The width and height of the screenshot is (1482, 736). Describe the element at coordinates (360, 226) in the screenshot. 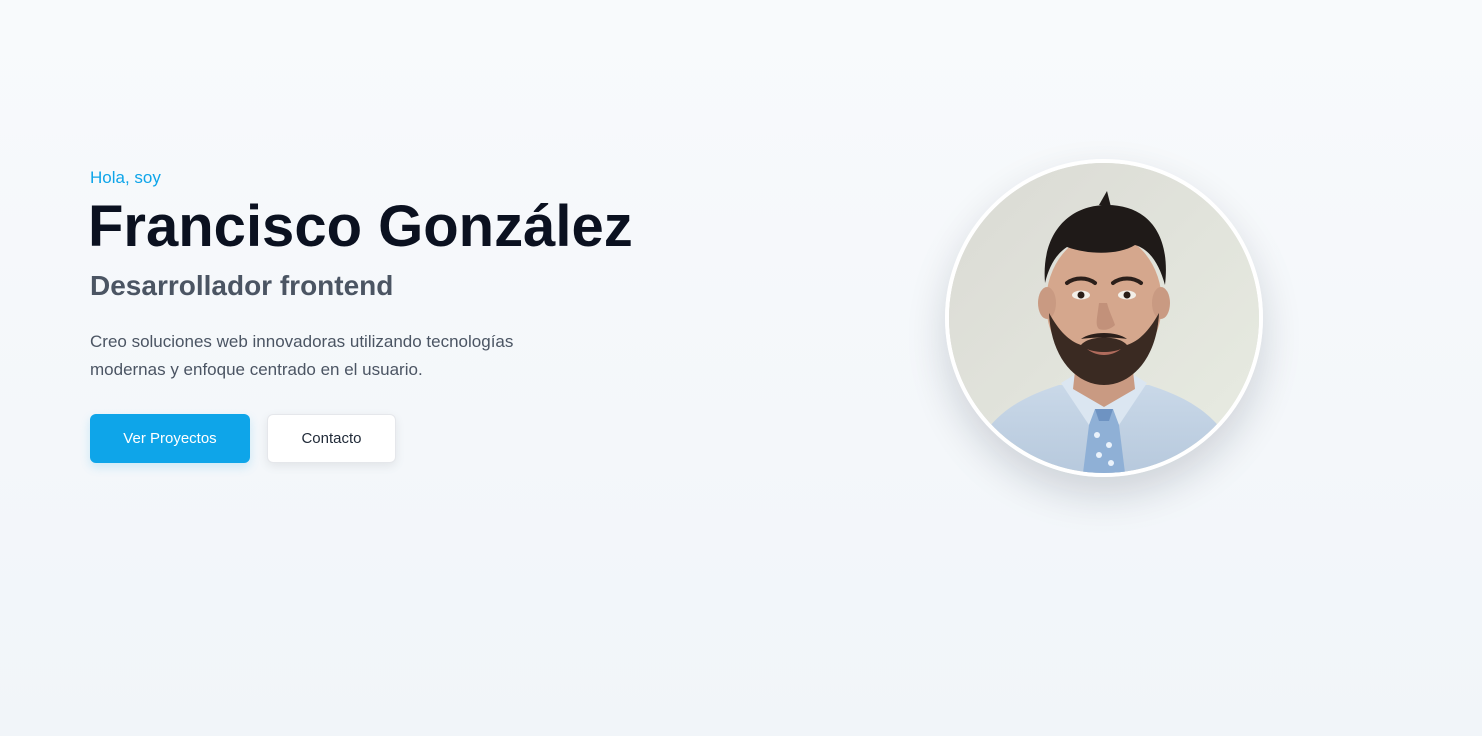

I see `hero-name: Francisco González` at that location.